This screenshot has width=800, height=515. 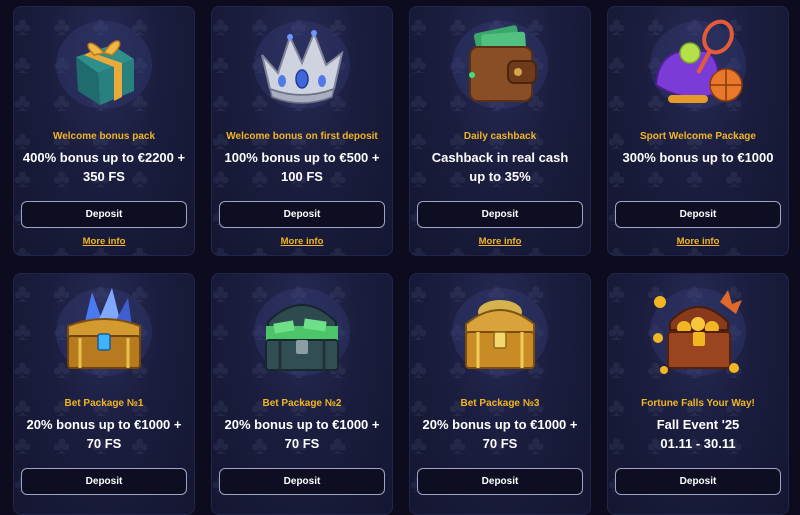 What do you see at coordinates (302, 65) in the screenshot?
I see `silver-crown-icon` at bounding box center [302, 65].